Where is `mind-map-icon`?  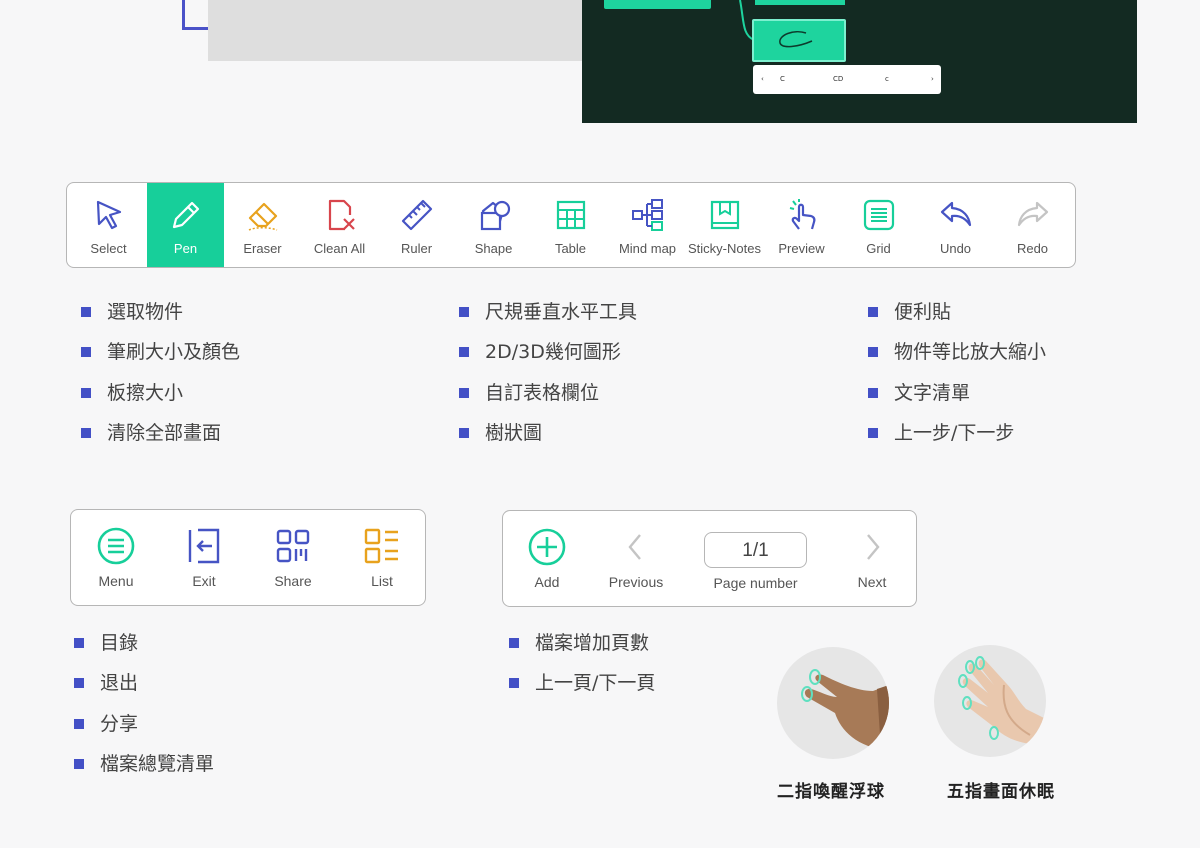 mind-map-icon is located at coordinates (647, 215).